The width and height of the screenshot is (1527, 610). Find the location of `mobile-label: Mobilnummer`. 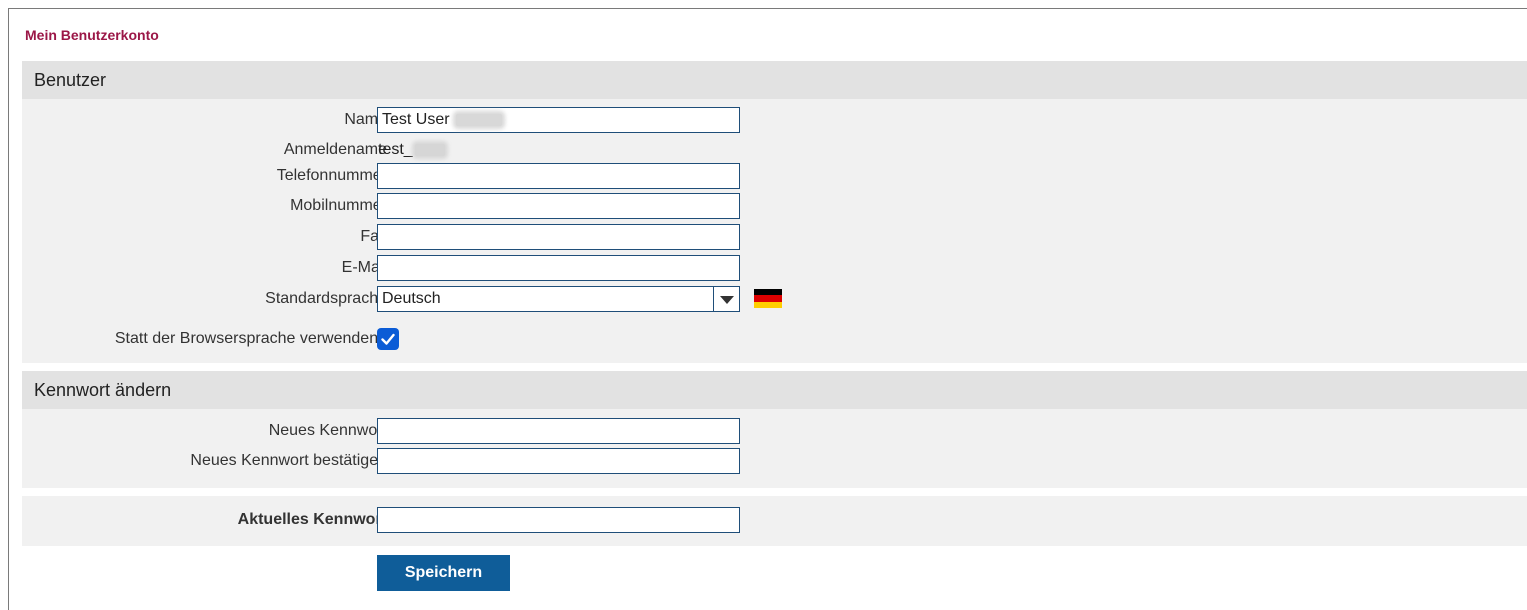

mobile-label: Mobilnummer is located at coordinates (338, 205).